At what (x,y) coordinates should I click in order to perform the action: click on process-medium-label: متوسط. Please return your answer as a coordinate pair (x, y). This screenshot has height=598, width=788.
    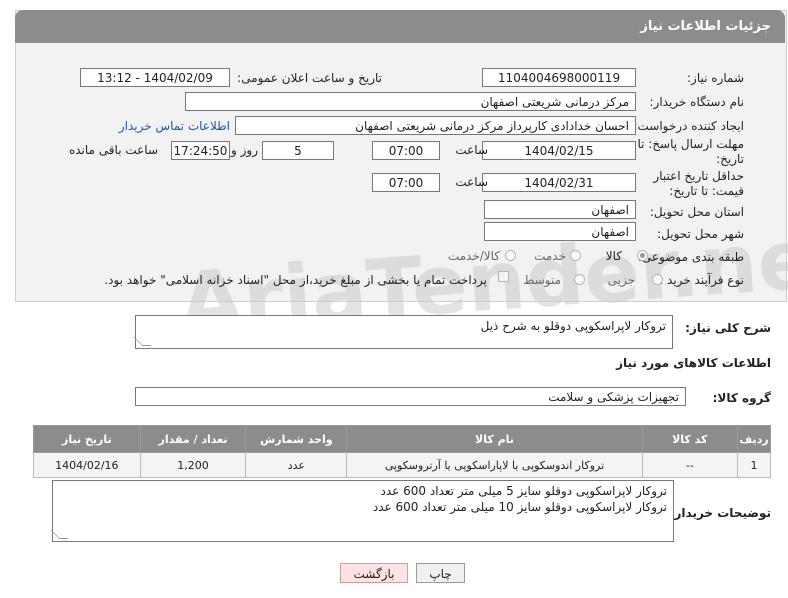
    Looking at the image, I should click on (542, 280).